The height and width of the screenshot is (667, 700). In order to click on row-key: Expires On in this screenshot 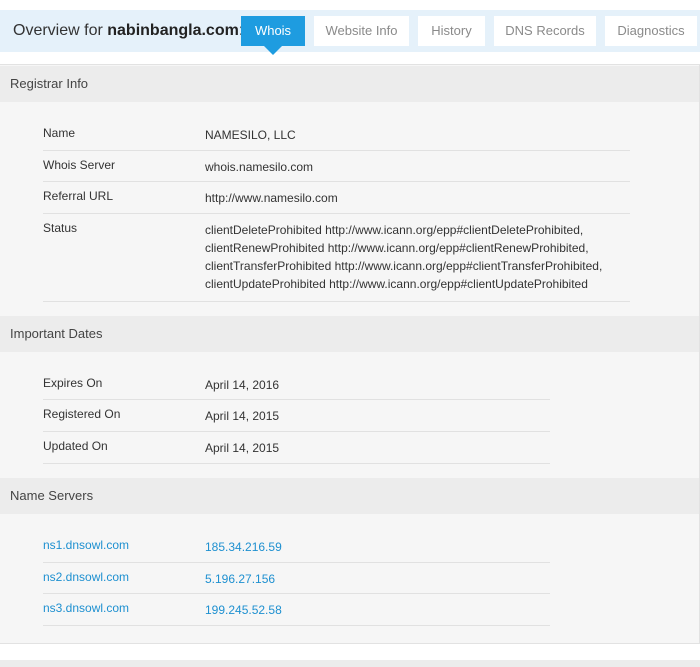, I will do `click(73, 383)`.